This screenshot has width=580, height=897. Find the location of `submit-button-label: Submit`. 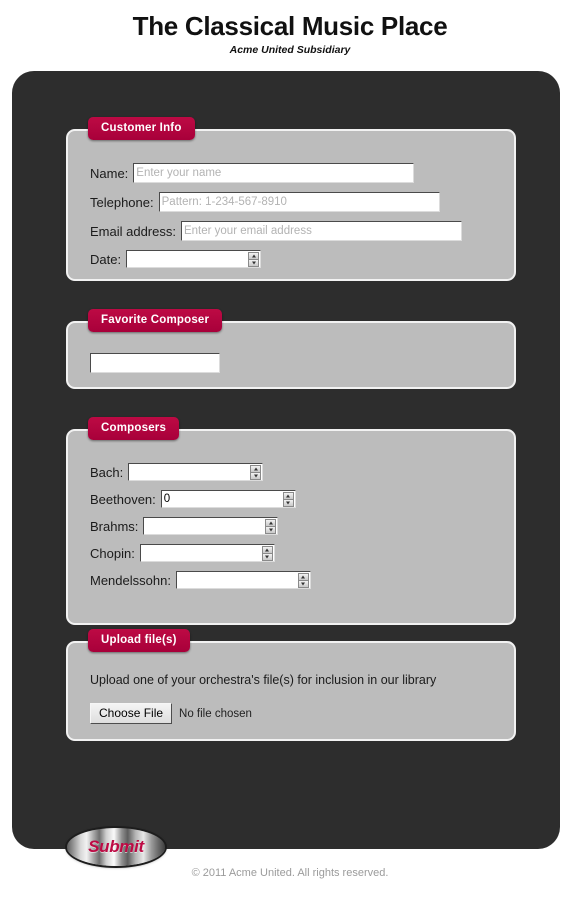

submit-button-label: Submit is located at coordinates (116, 846).